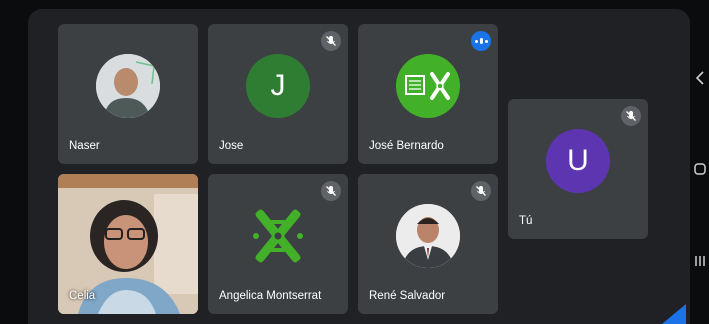 The height and width of the screenshot is (324, 709). I want to click on participant-name: Jose, so click(231, 146).